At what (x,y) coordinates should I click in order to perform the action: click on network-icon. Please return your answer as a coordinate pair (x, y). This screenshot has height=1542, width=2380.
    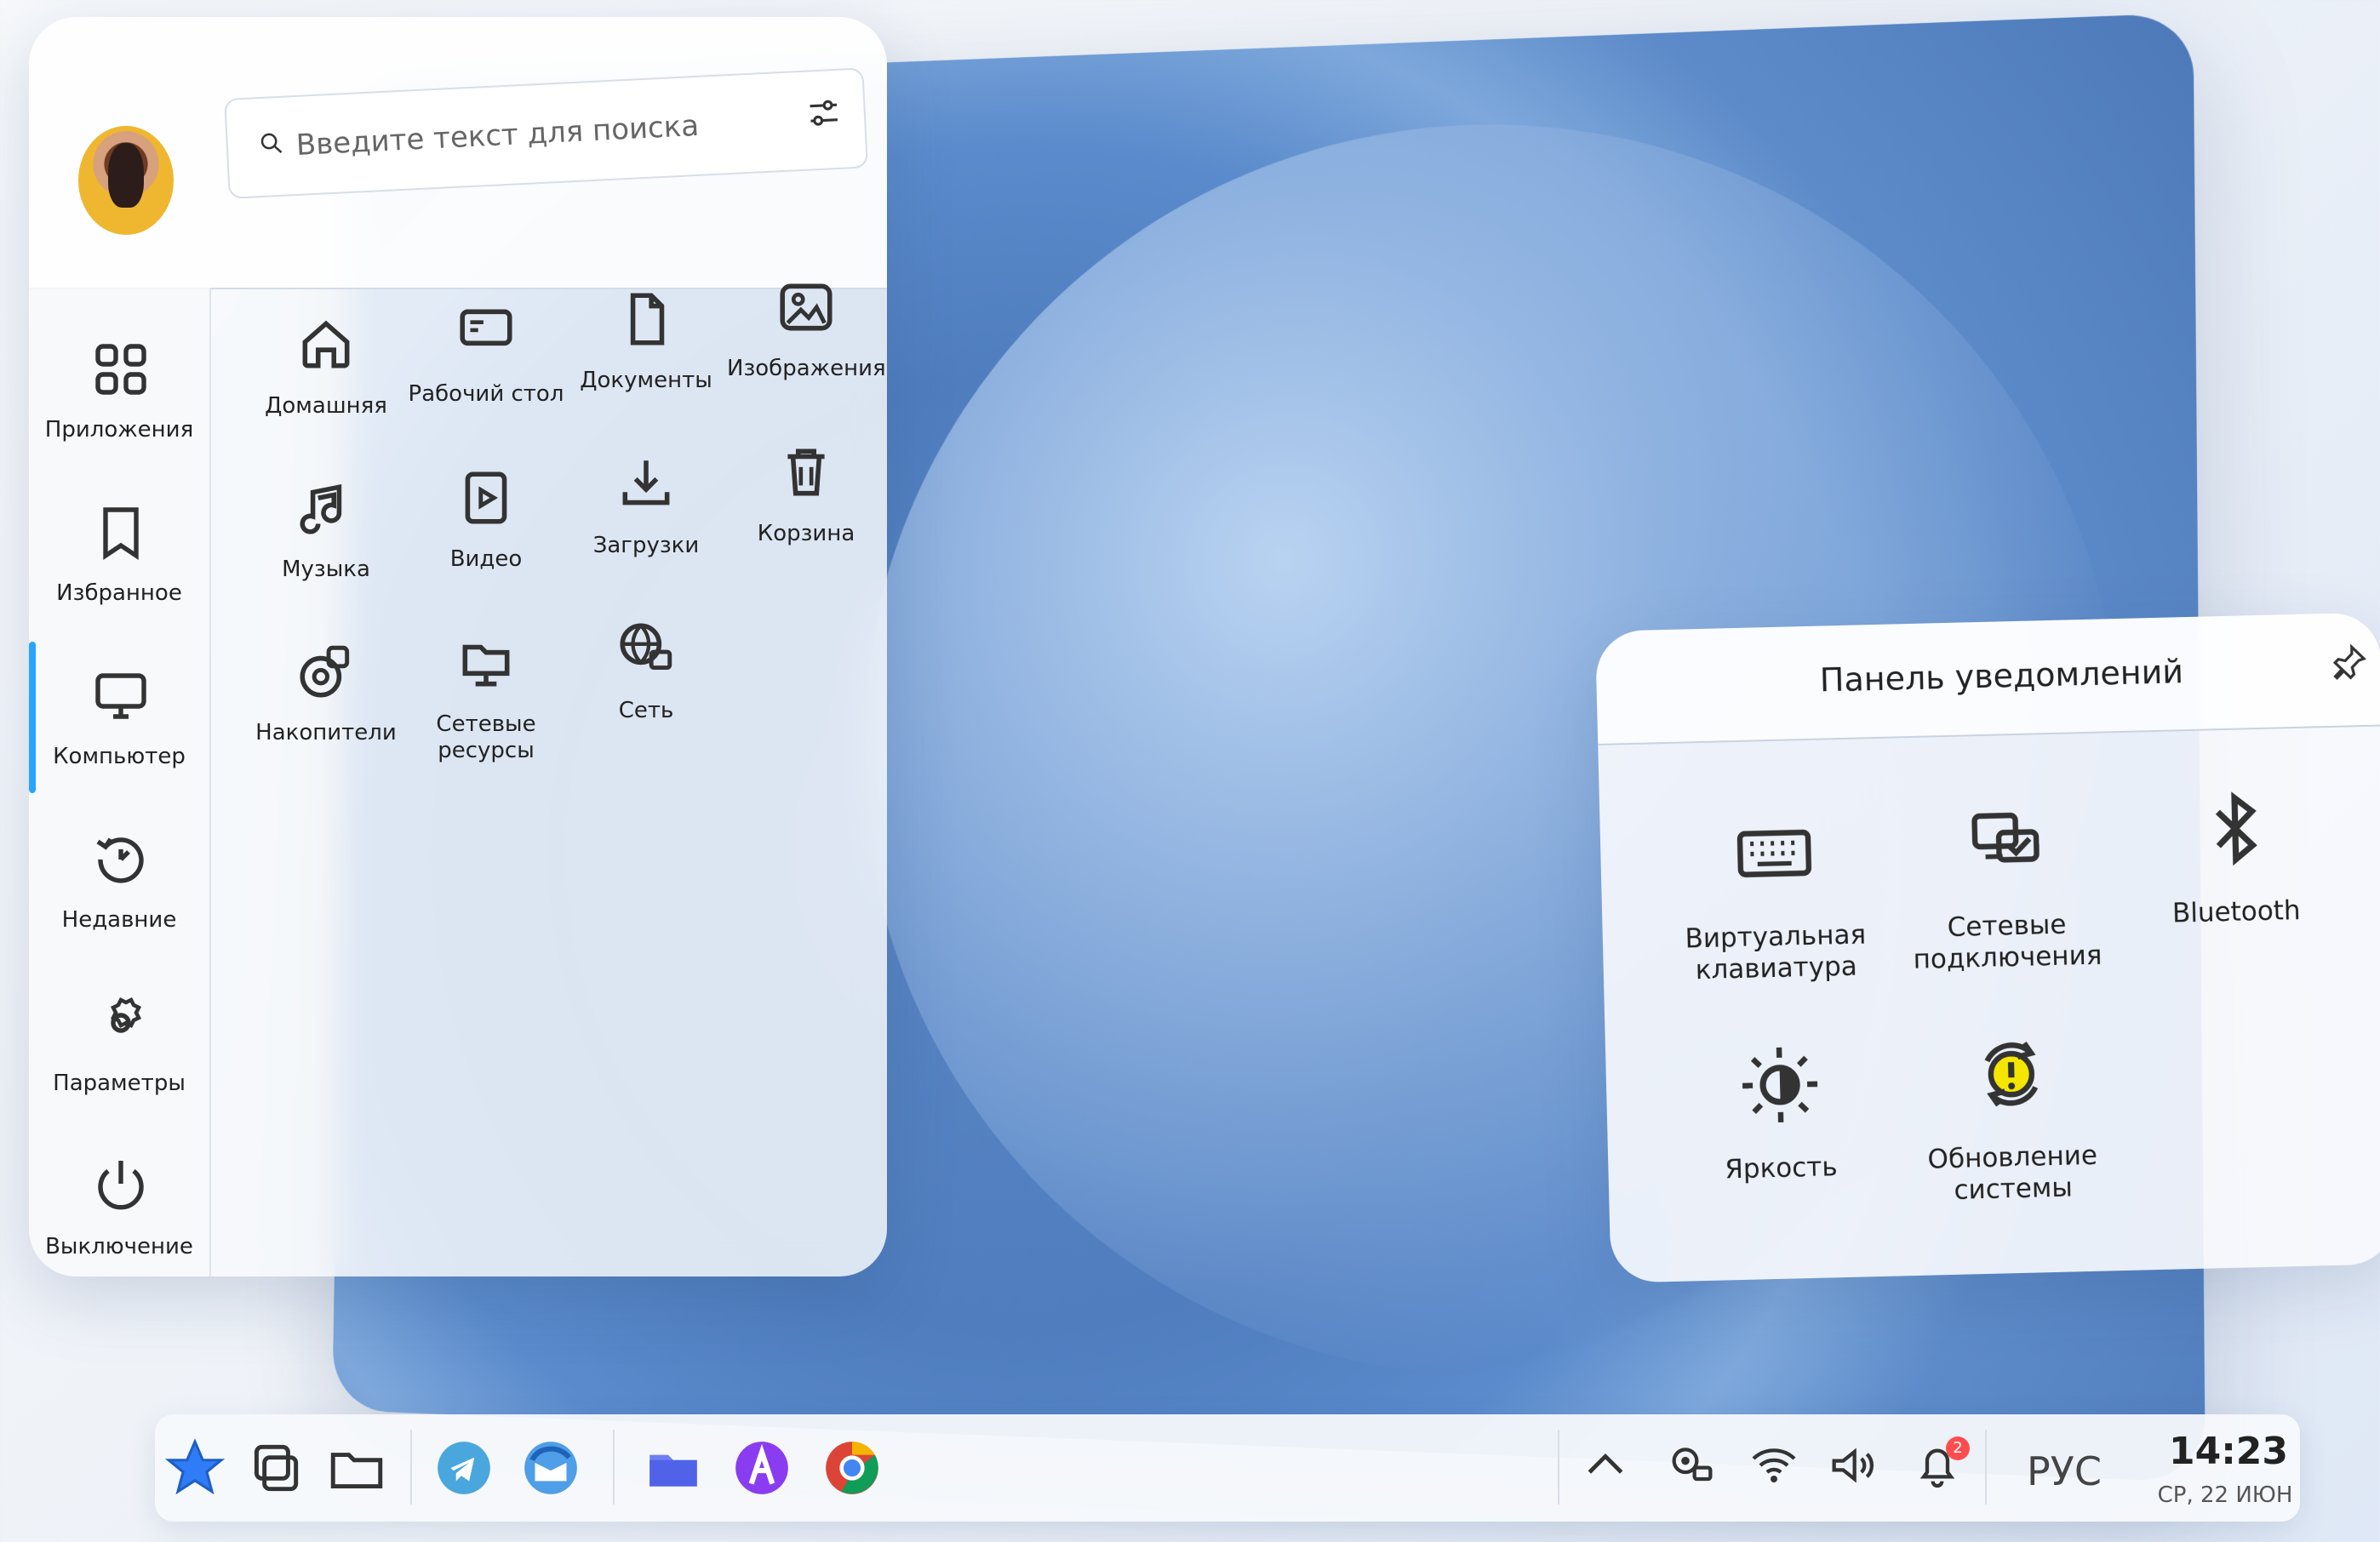
    Looking at the image, I should click on (646, 649).